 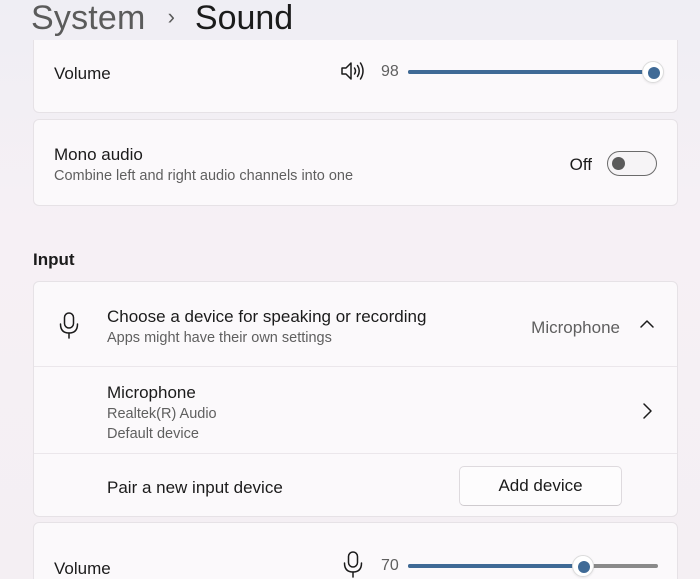 I want to click on add-device-button: Add device, so click(x=540, y=486).